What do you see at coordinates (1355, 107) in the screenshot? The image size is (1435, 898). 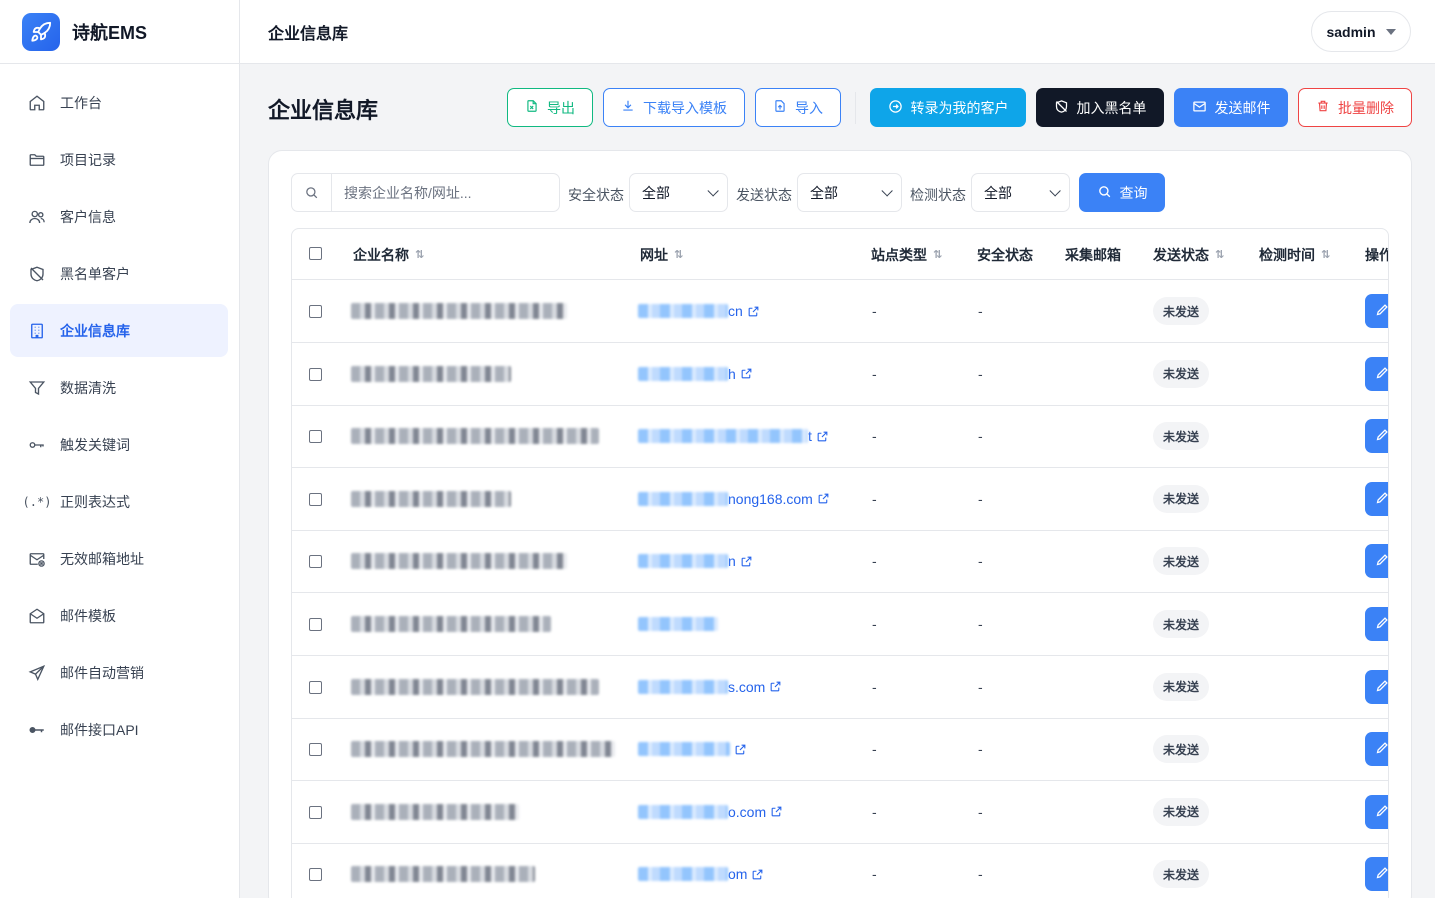 I see `batch-delete-button: 批量删除` at bounding box center [1355, 107].